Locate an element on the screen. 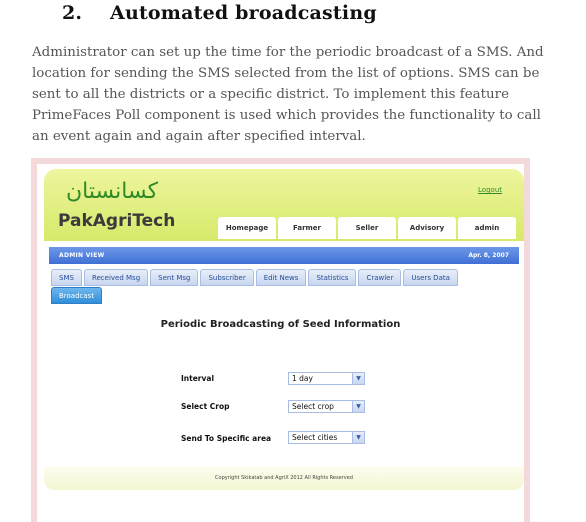 This screenshot has height=522, width=586. tab-sms: SMS is located at coordinates (66, 277).